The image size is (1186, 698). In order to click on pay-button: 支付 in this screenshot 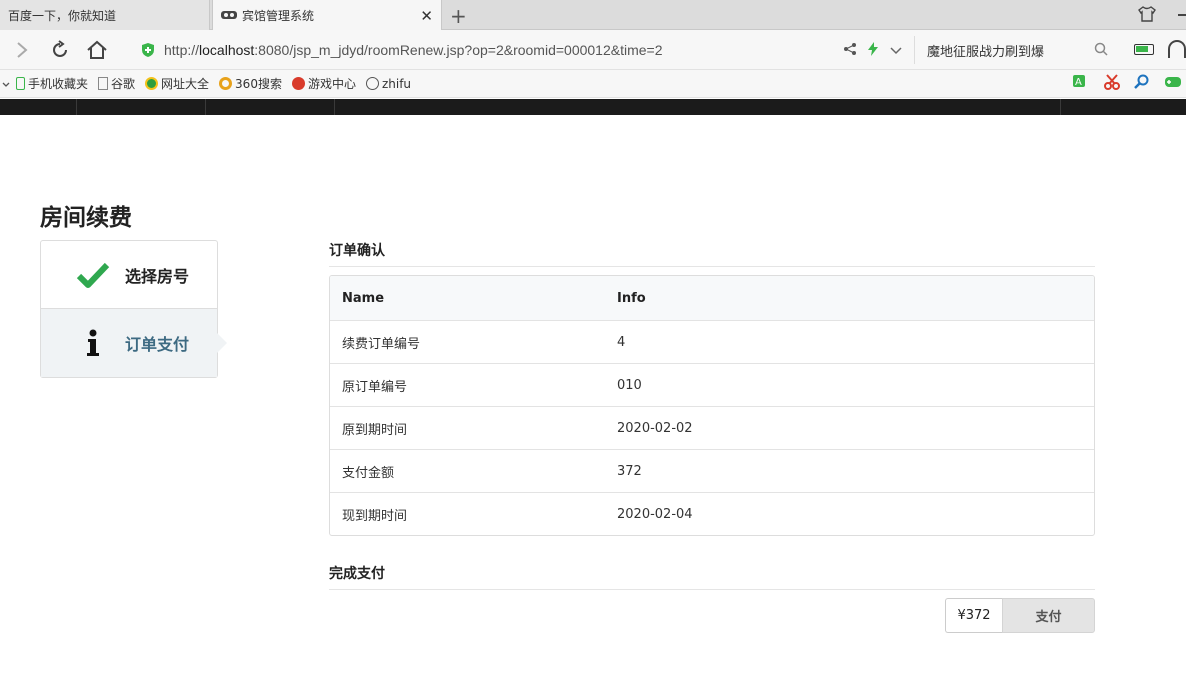, I will do `click(1048, 615)`.